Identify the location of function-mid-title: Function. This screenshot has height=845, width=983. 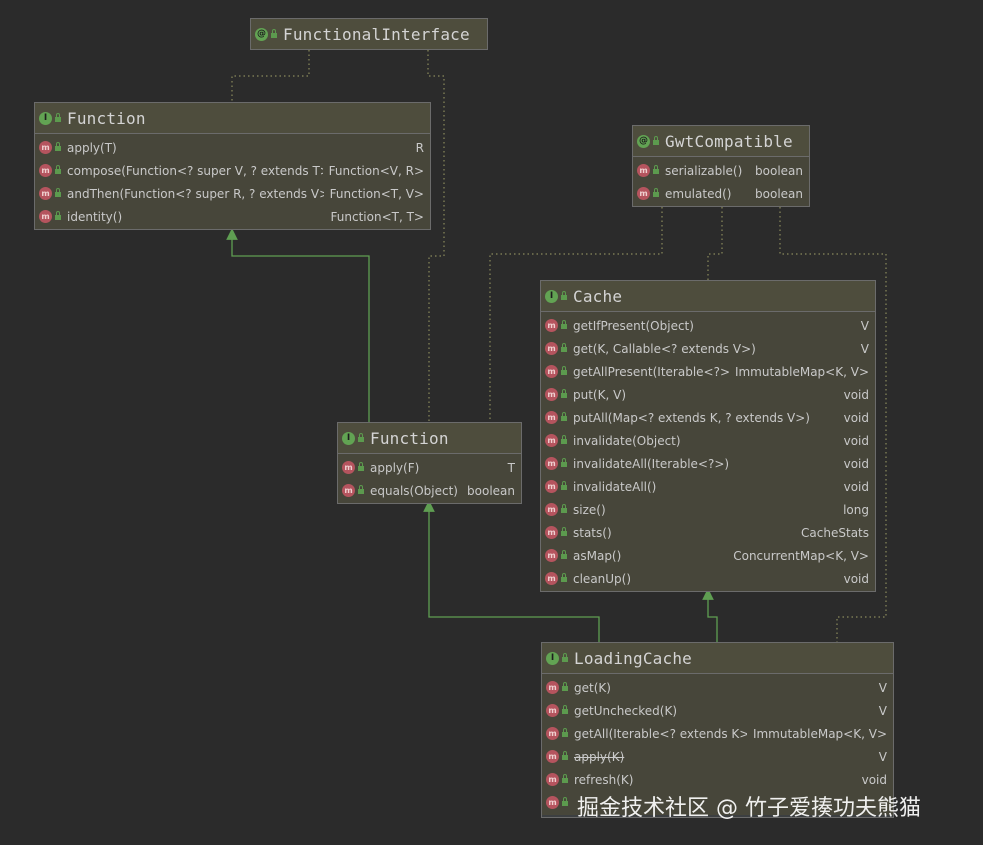
(409, 438).